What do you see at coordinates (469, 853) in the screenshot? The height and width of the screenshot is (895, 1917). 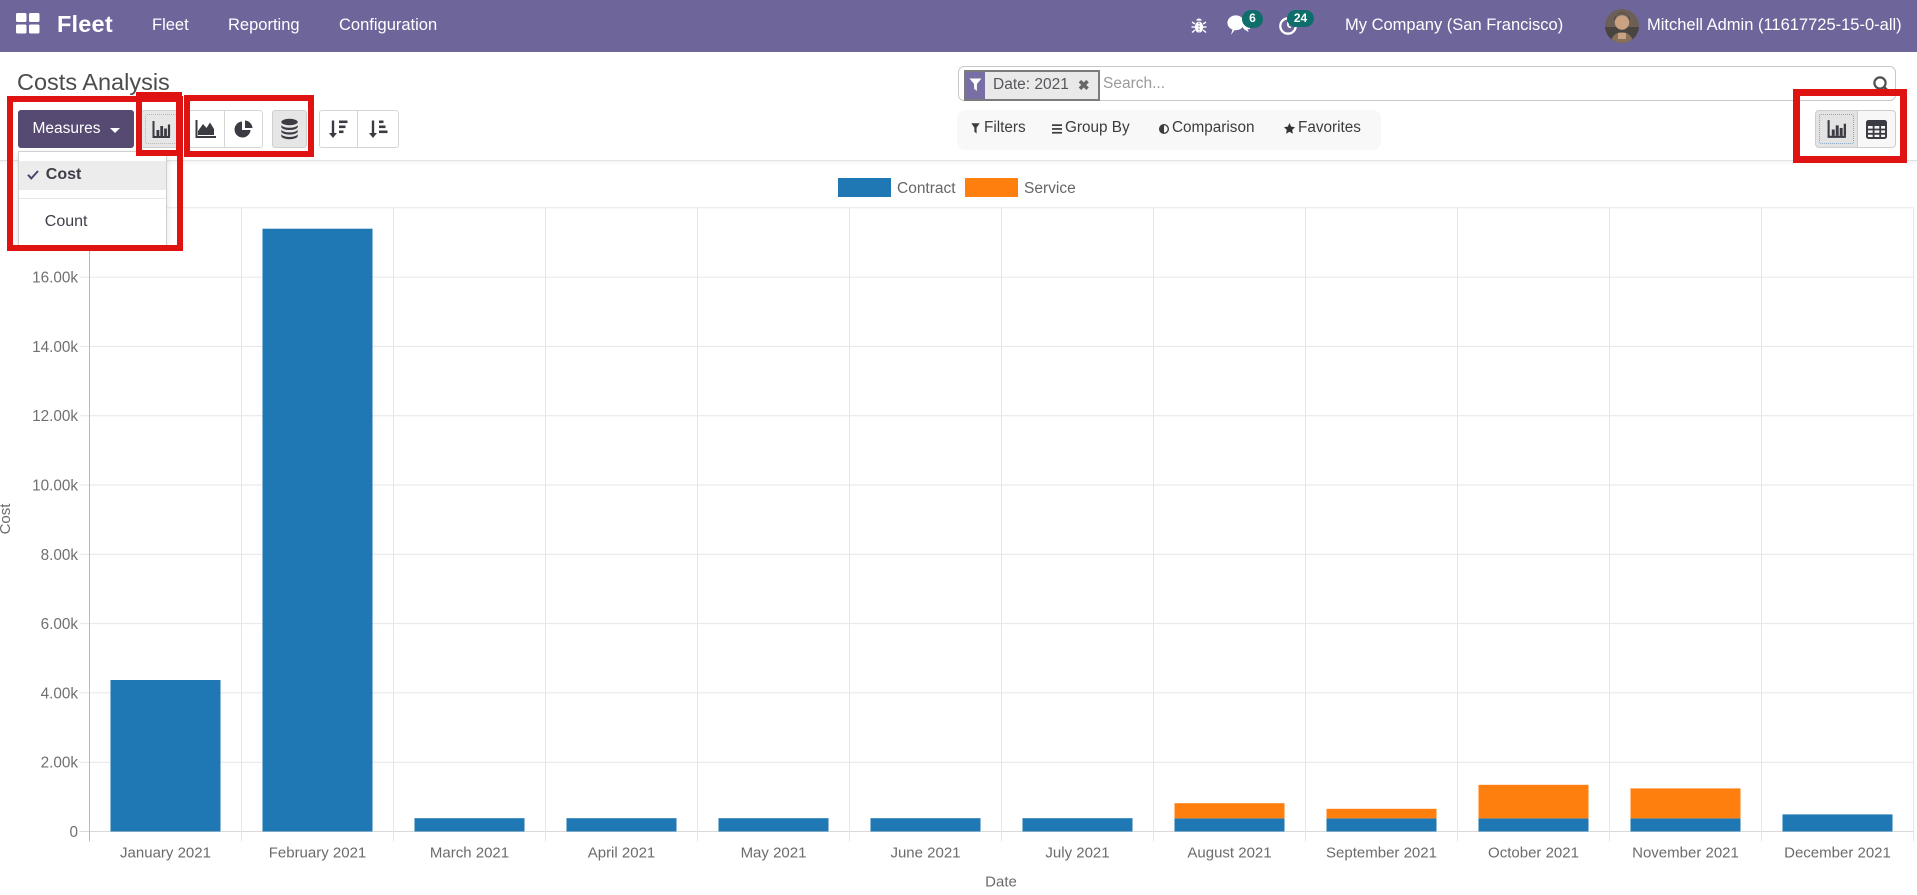 I see `svg-text: March 2021` at bounding box center [469, 853].